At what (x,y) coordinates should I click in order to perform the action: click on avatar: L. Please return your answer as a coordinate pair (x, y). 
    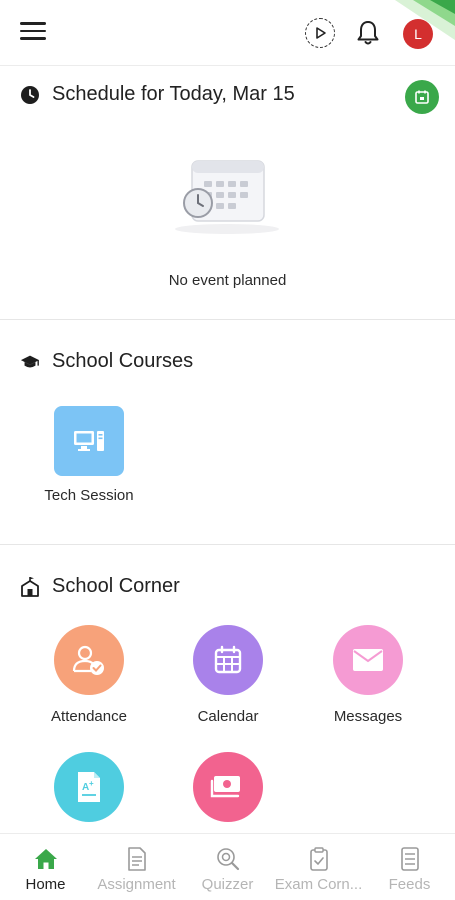
    Looking at the image, I should click on (418, 34).